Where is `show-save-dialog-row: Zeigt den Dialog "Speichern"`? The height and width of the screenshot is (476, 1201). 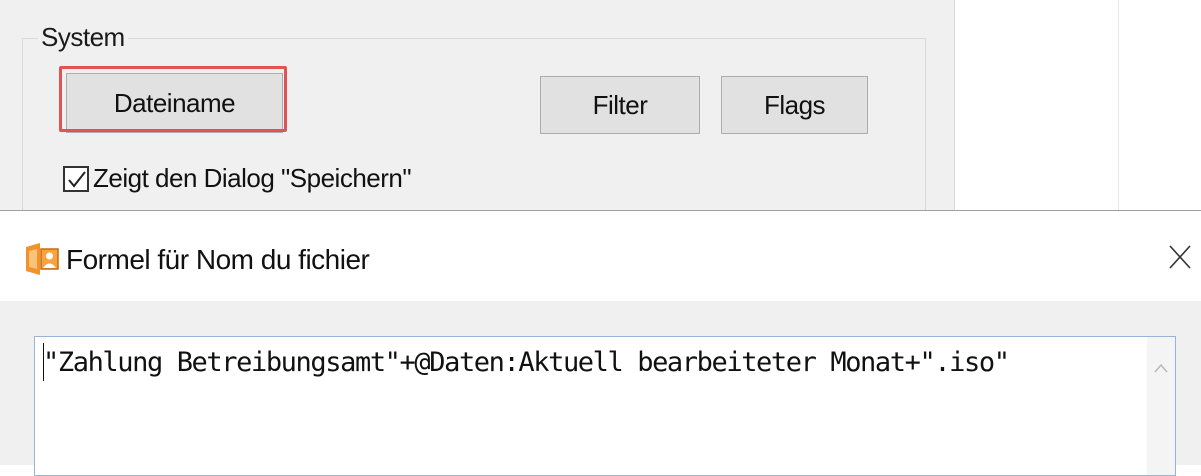 show-save-dialog-row: Zeigt den Dialog "Speichern" is located at coordinates (237, 178).